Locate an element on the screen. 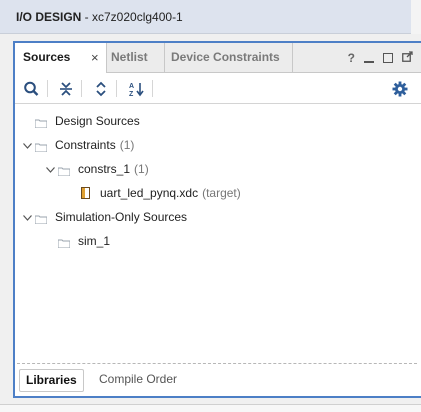  sort-az-icon: AZ is located at coordinates (137, 89).